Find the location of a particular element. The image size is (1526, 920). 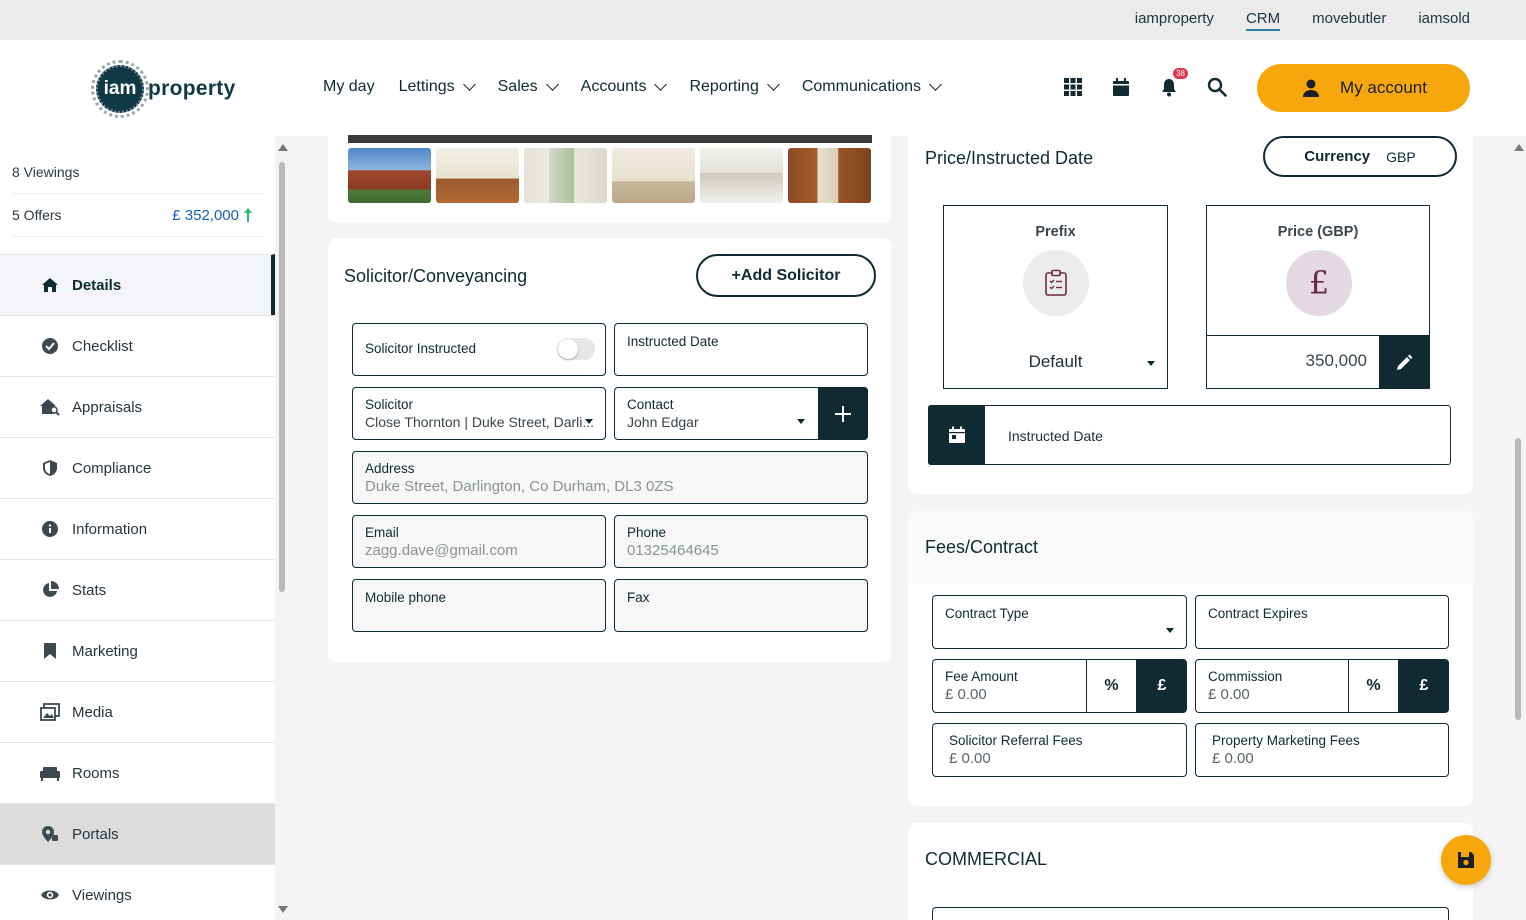

sidebar-item-rooms: Rooms is located at coordinates (137, 772).